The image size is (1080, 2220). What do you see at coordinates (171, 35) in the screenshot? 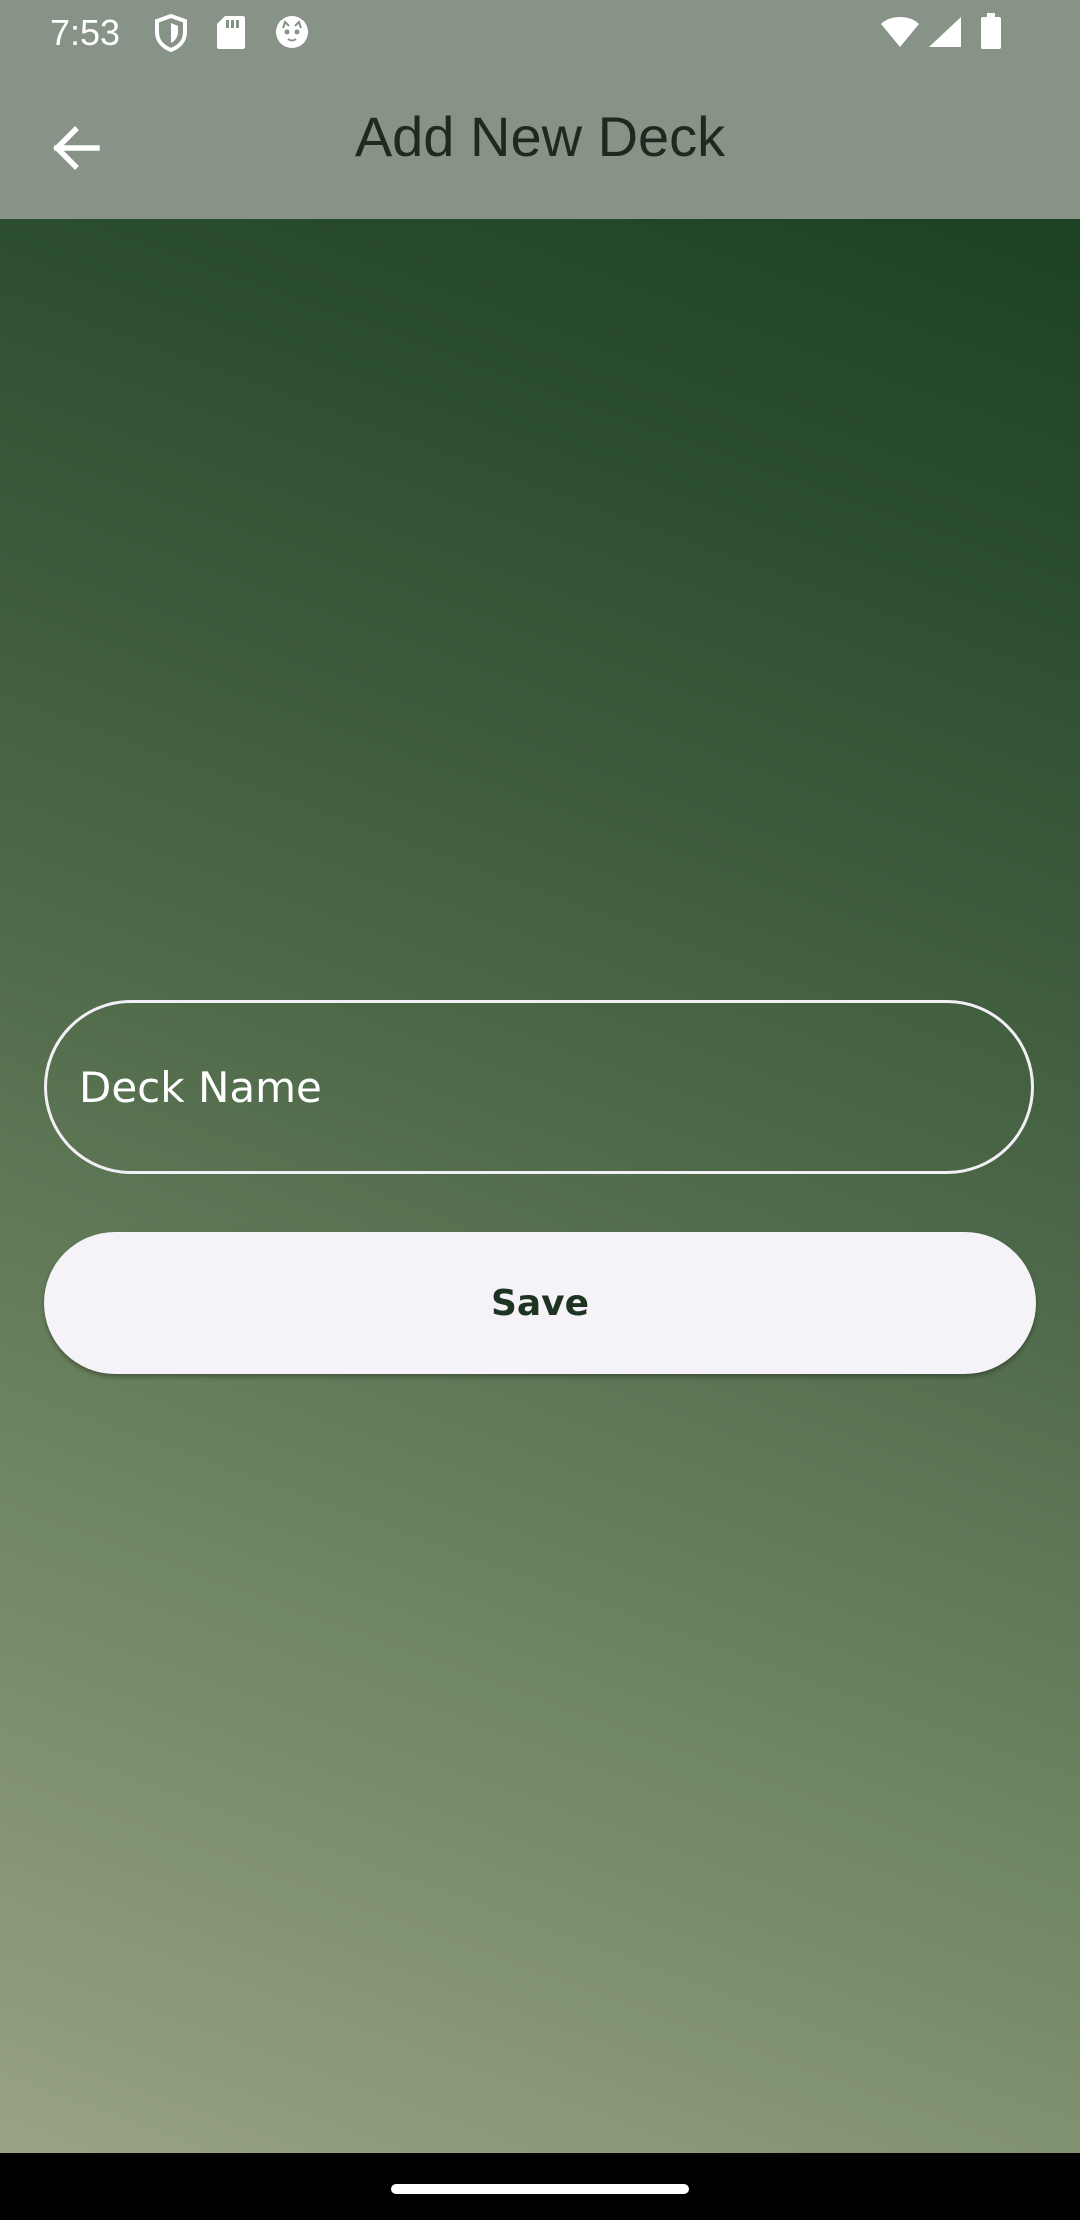
I see `shield-icon` at bounding box center [171, 35].